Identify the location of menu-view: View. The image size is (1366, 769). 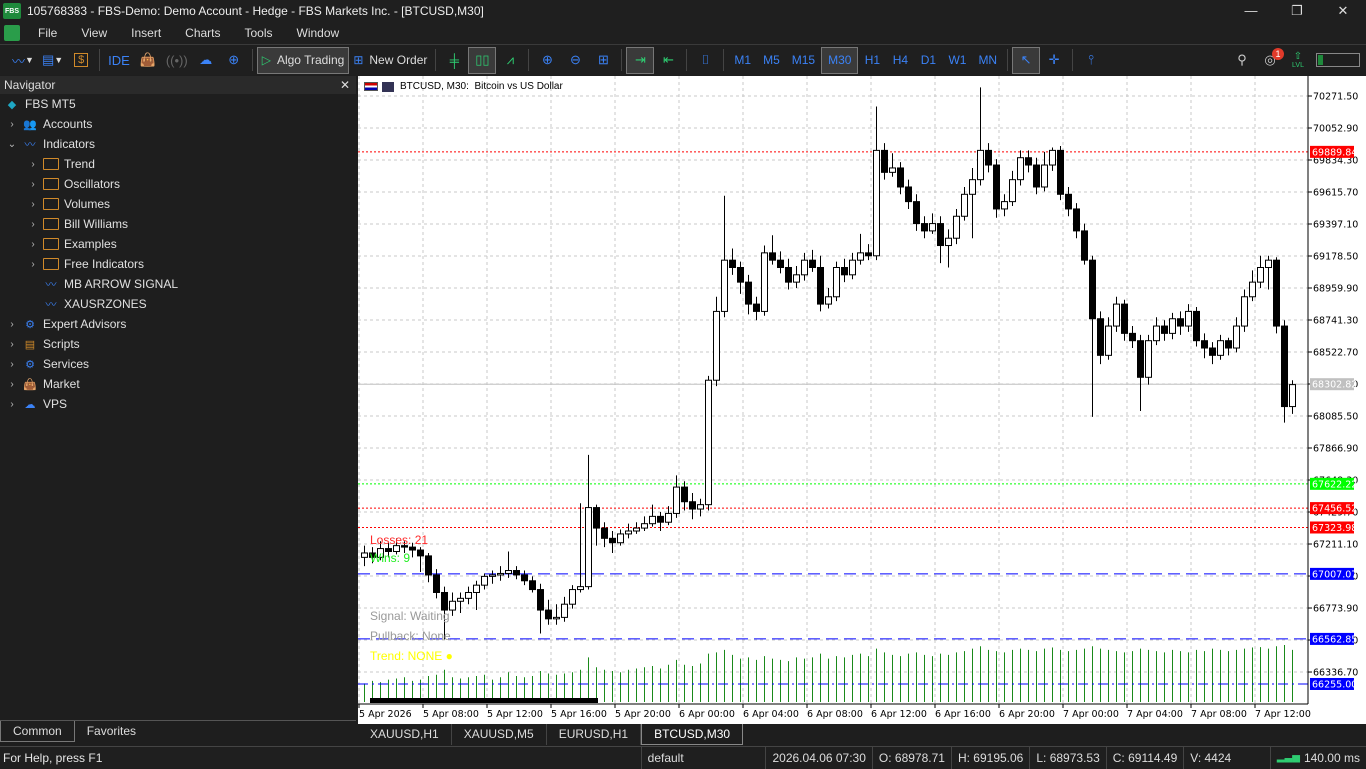
(94, 33).